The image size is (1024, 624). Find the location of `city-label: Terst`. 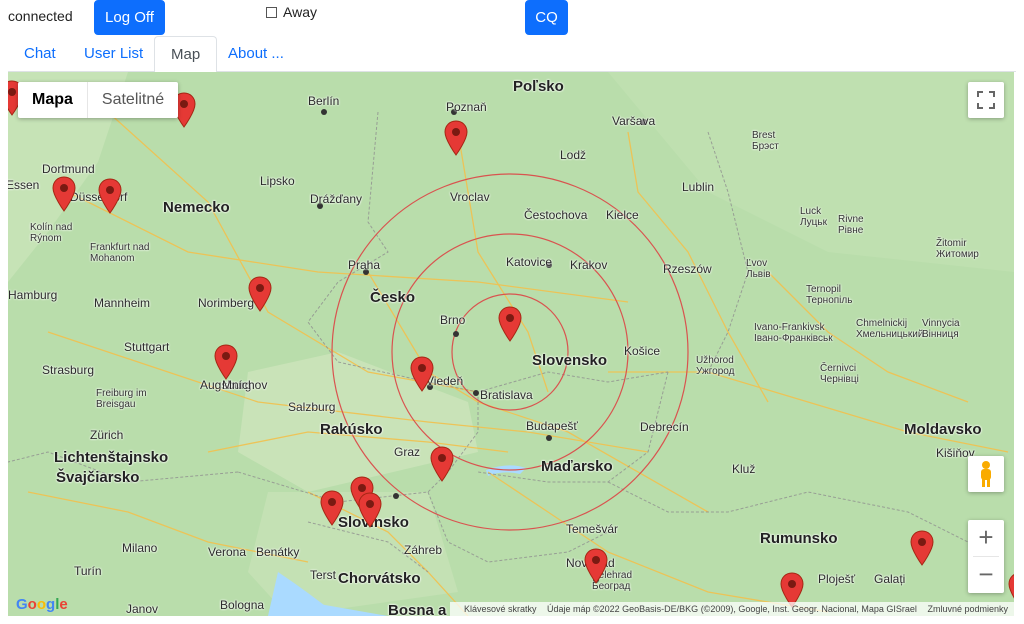

city-label: Terst is located at coordinates (323, 575).